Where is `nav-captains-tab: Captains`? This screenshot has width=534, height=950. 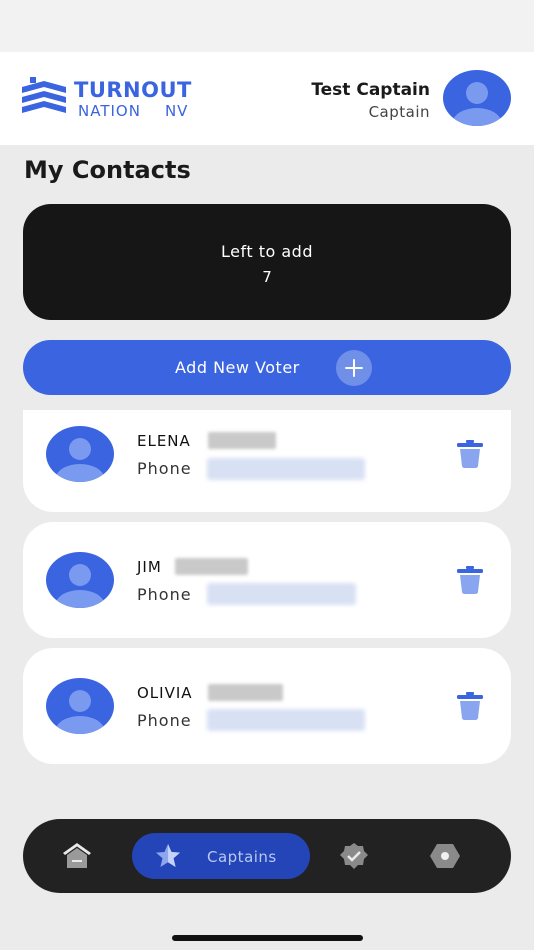
nav-captains-tab: Captains is located at coordinates (221, 856).